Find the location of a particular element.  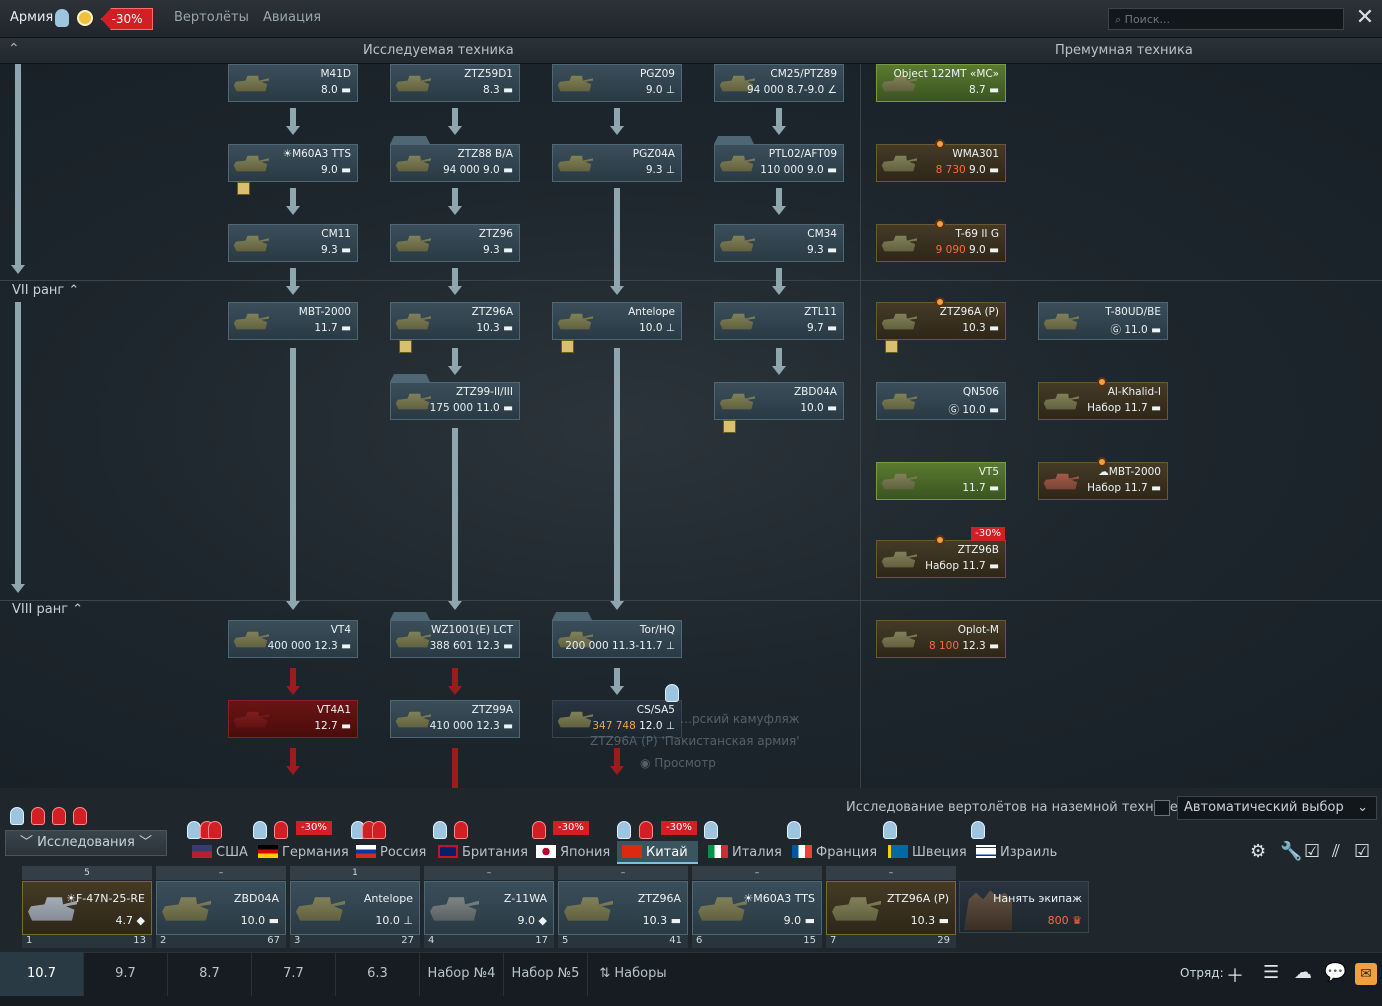

ammo-icon: ⫽ is located at coordinates (1336, 851).